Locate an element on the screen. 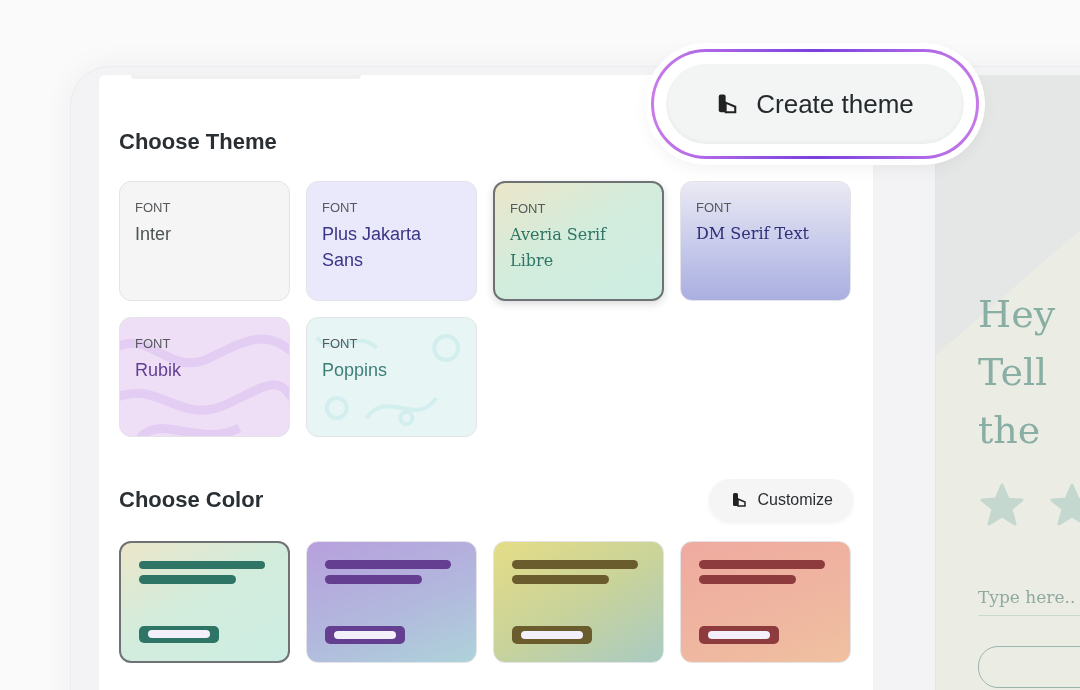  preview-heading: the is located at coordinates (1010, 430).